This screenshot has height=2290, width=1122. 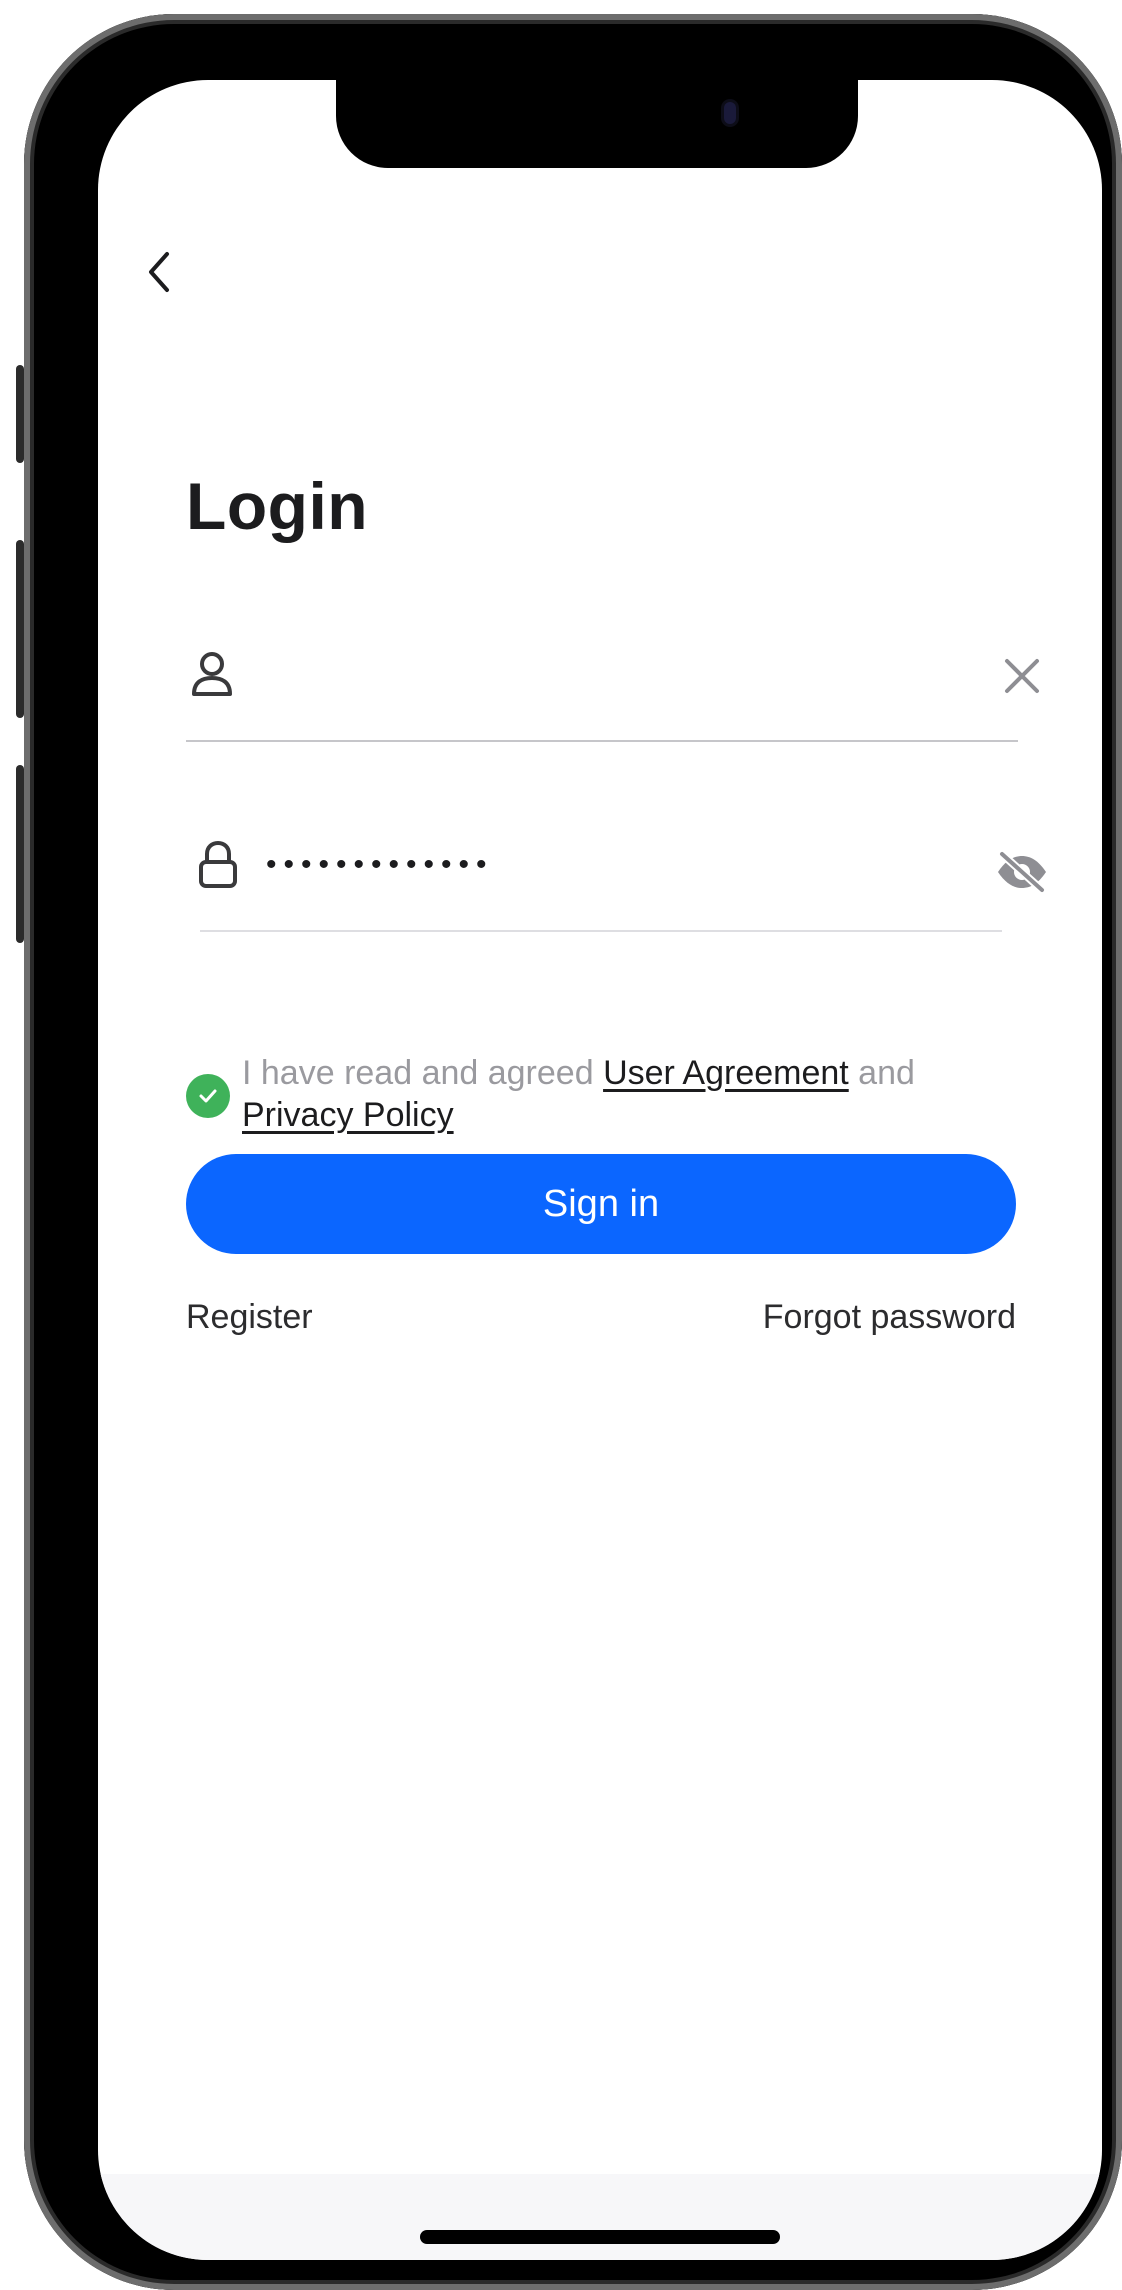 What do you see at coordinates (249, 1317) in the screenshot?
I see `register-link: Register` at bounding box center [249, 1317].